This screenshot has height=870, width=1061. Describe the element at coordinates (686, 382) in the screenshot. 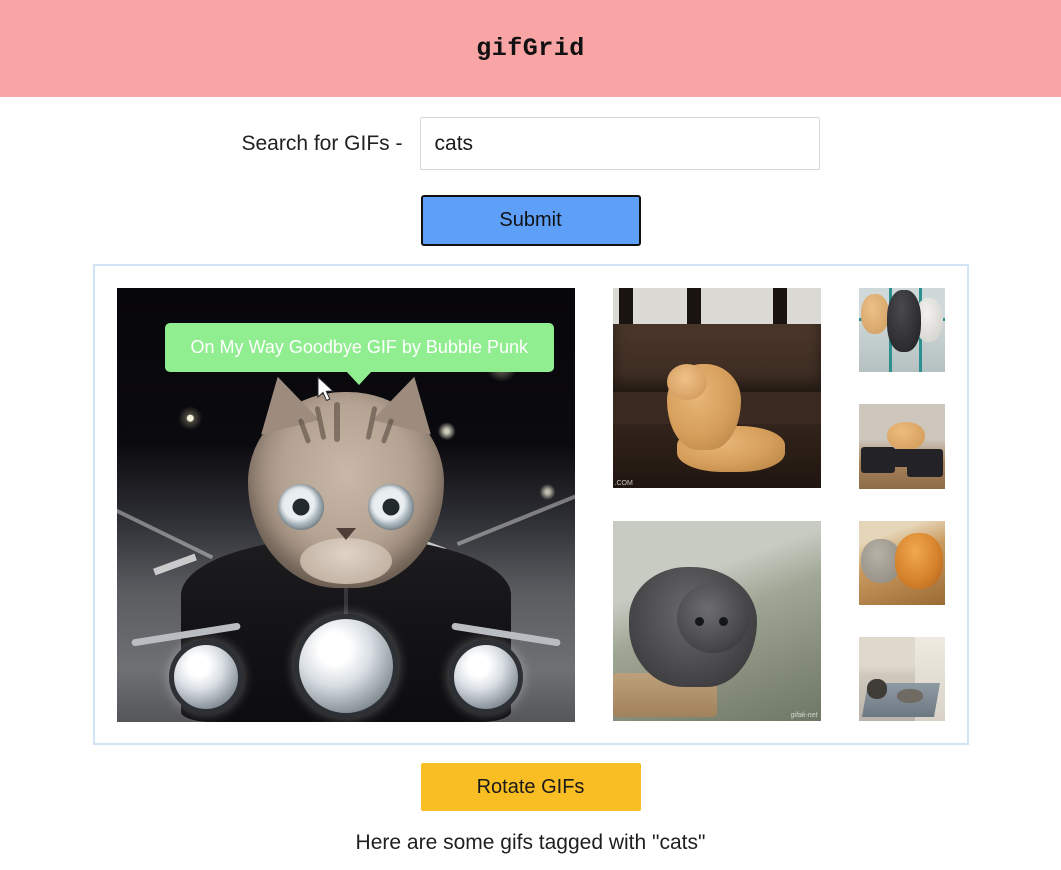

I see `ginger-cat-head` at that location.